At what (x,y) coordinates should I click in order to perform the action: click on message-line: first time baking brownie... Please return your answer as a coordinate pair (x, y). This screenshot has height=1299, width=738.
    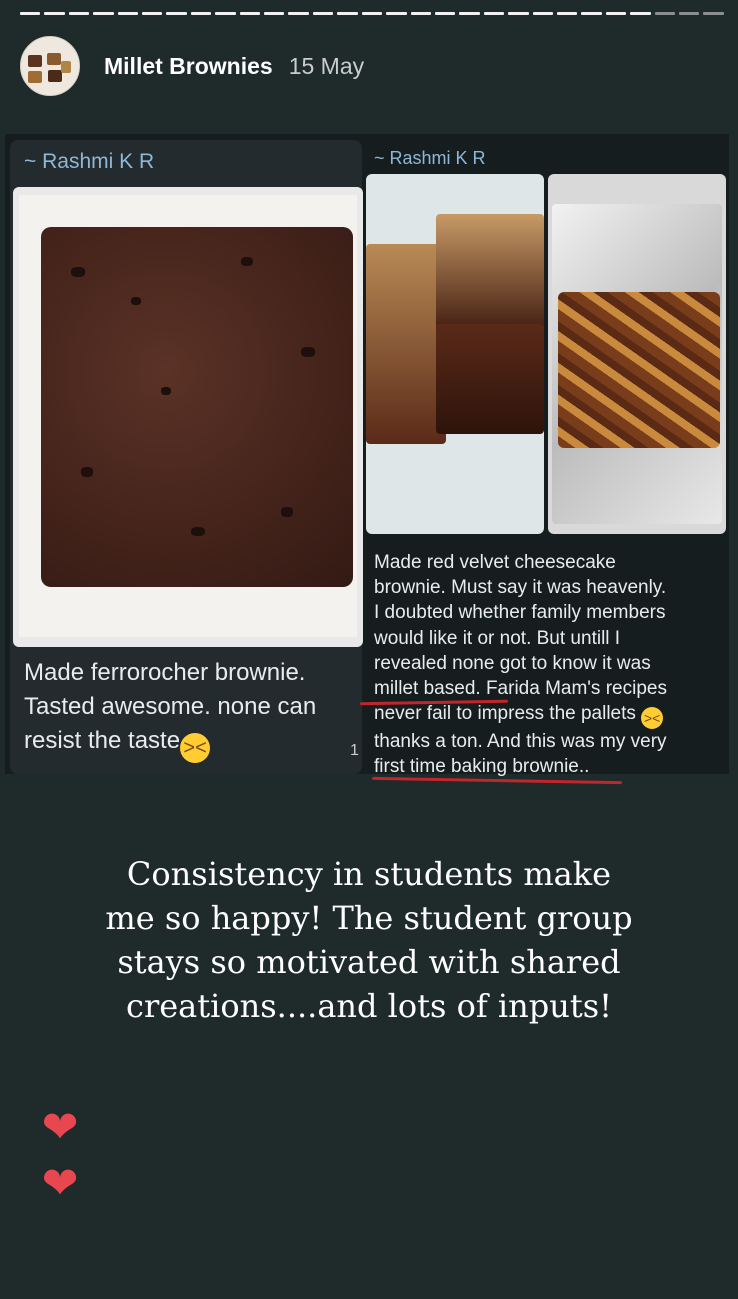
    Looking at the image, I should click on (482, 767).